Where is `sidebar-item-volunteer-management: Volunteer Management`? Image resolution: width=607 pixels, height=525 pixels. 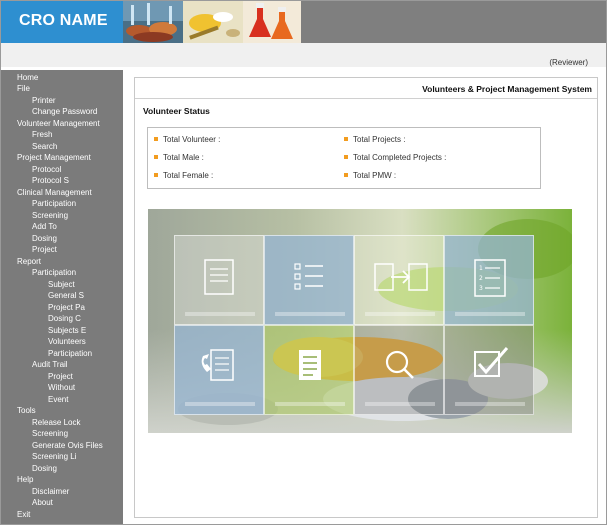 sidebar-item-volunteer-management: Volunteer Management is located at coordinates (58, 124).